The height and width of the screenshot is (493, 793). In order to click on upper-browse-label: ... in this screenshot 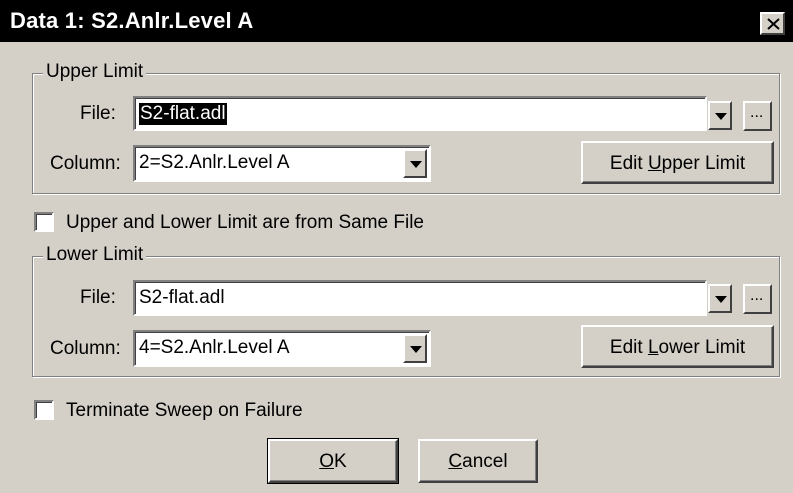, I will do `click(757, 112)`.